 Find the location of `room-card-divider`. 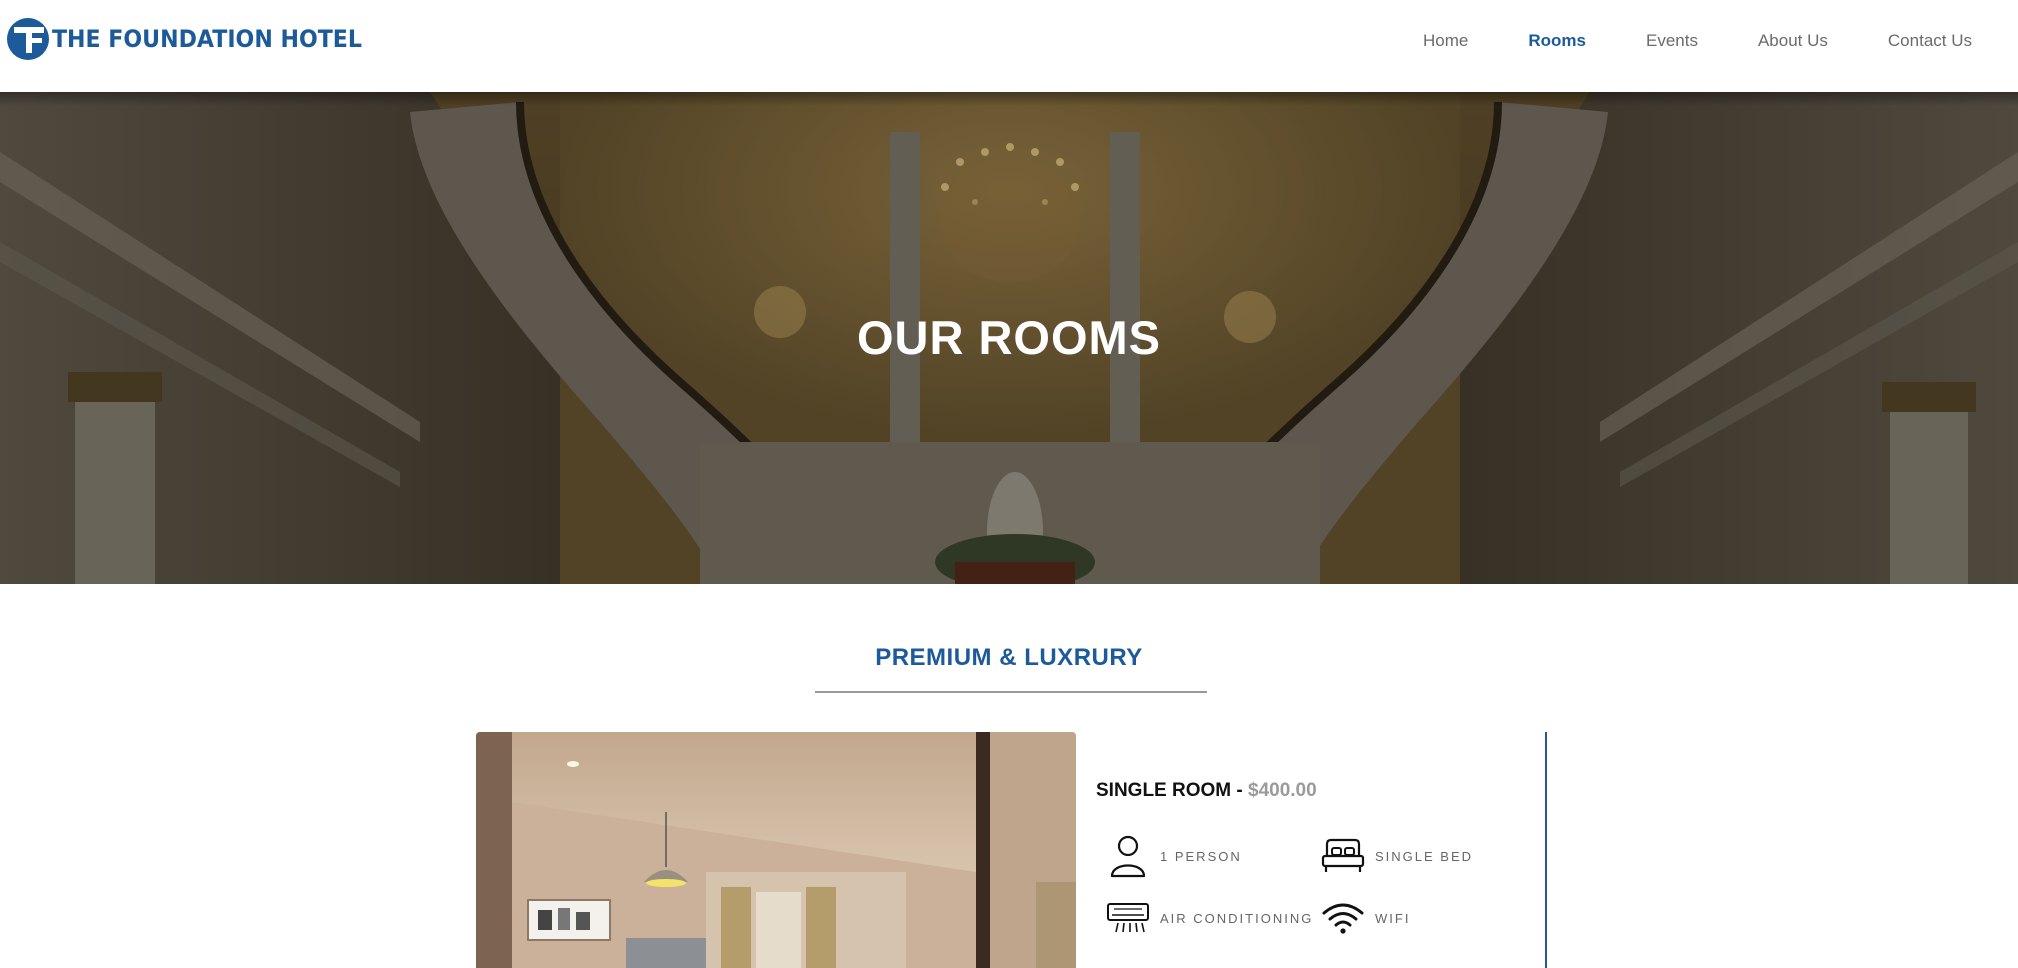

room-card-divider is located at coordinates (1546, 850).